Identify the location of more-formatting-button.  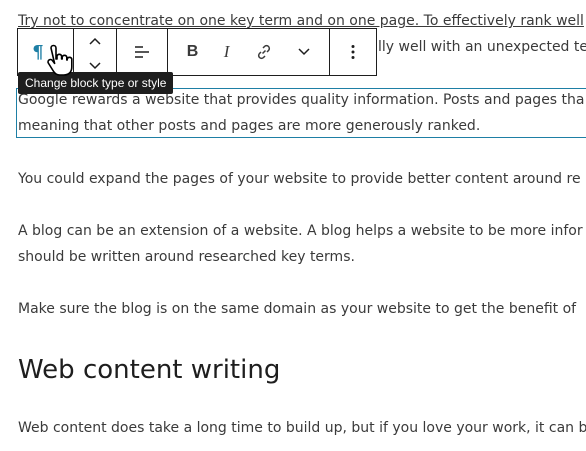
(304, 52).